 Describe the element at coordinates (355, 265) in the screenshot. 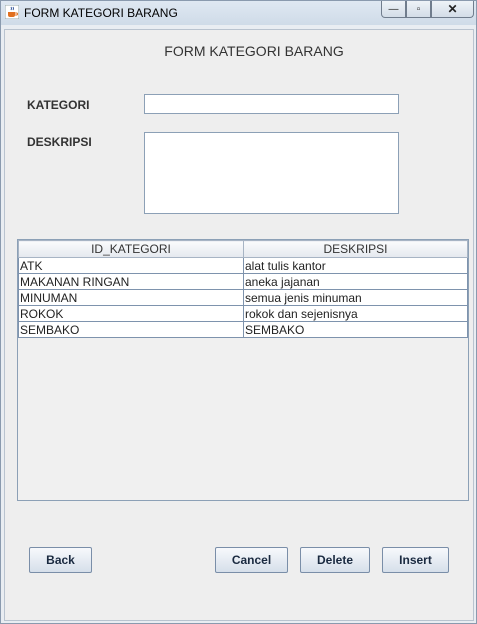

I see `table-cell: alat tulis kantor` at that location.